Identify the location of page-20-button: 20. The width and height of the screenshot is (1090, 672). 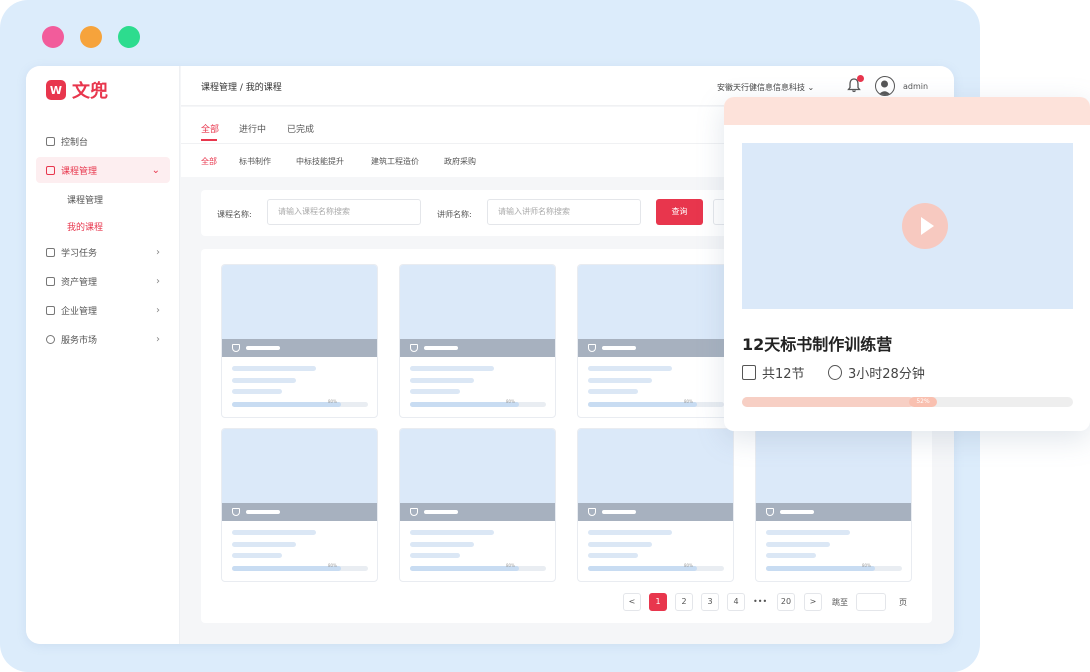
(786, 602).